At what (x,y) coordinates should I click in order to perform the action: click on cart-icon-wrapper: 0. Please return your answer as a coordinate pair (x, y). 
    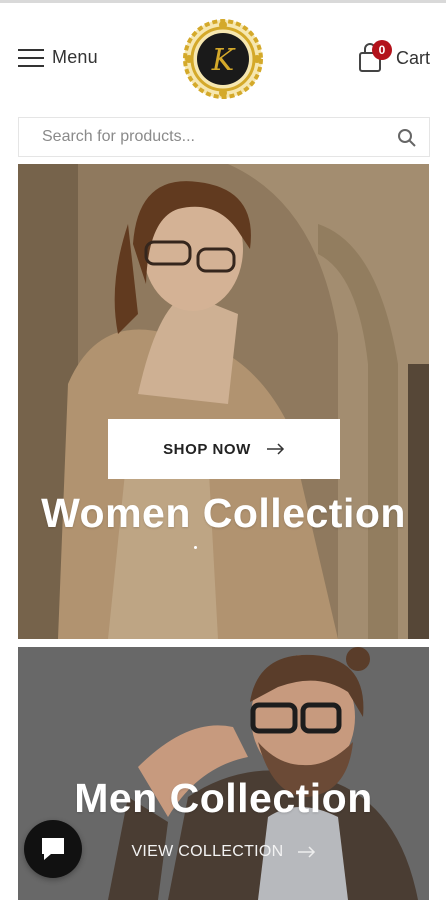
    Looking at the image, I should click on (375, 56).